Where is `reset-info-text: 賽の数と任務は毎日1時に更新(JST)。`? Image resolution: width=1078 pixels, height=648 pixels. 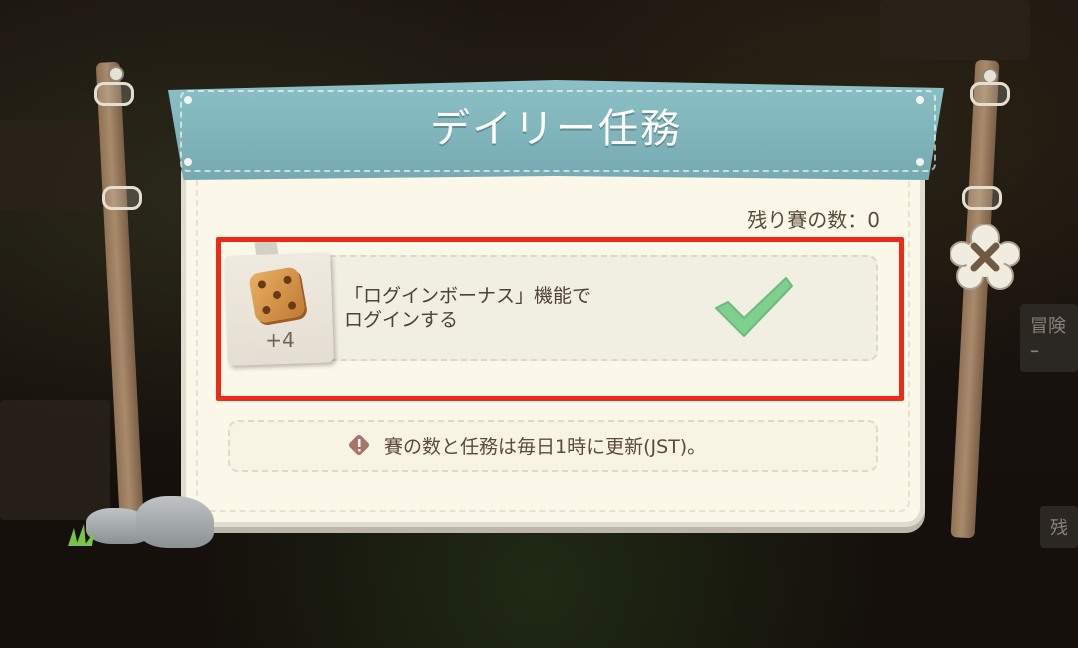 reset-info-text: 賽の数と任務は毎日1時に更新(JST)。 is located at coordinates (545, 447).